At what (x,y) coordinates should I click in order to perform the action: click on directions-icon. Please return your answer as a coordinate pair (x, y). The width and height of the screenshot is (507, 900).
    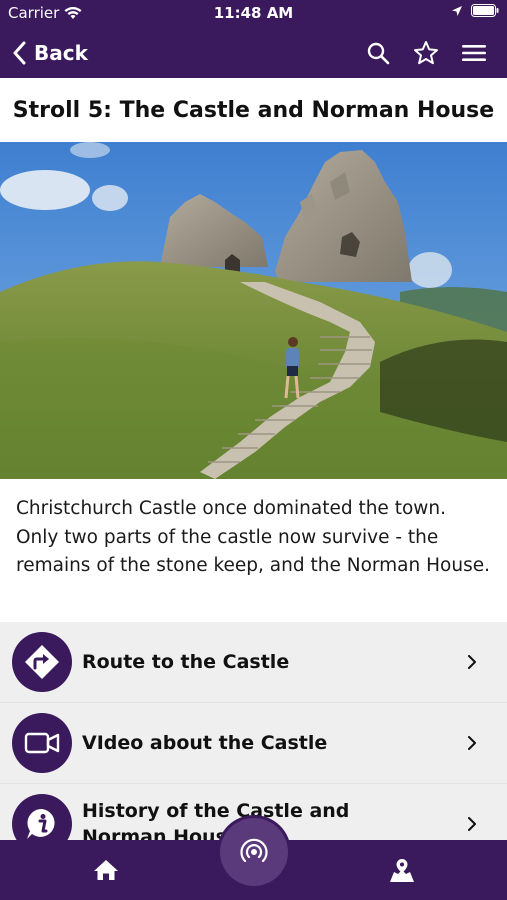
    Looking at the image, I should click on (42, 662).